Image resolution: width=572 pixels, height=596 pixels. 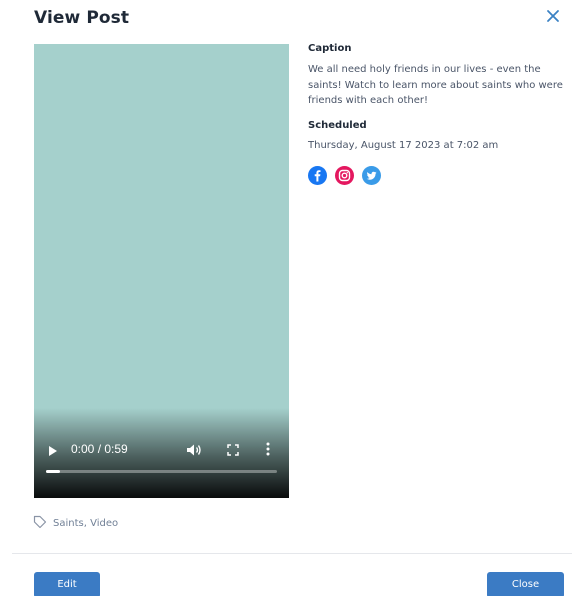 I want to click on facebook-icon, so click(x=317, y=175).